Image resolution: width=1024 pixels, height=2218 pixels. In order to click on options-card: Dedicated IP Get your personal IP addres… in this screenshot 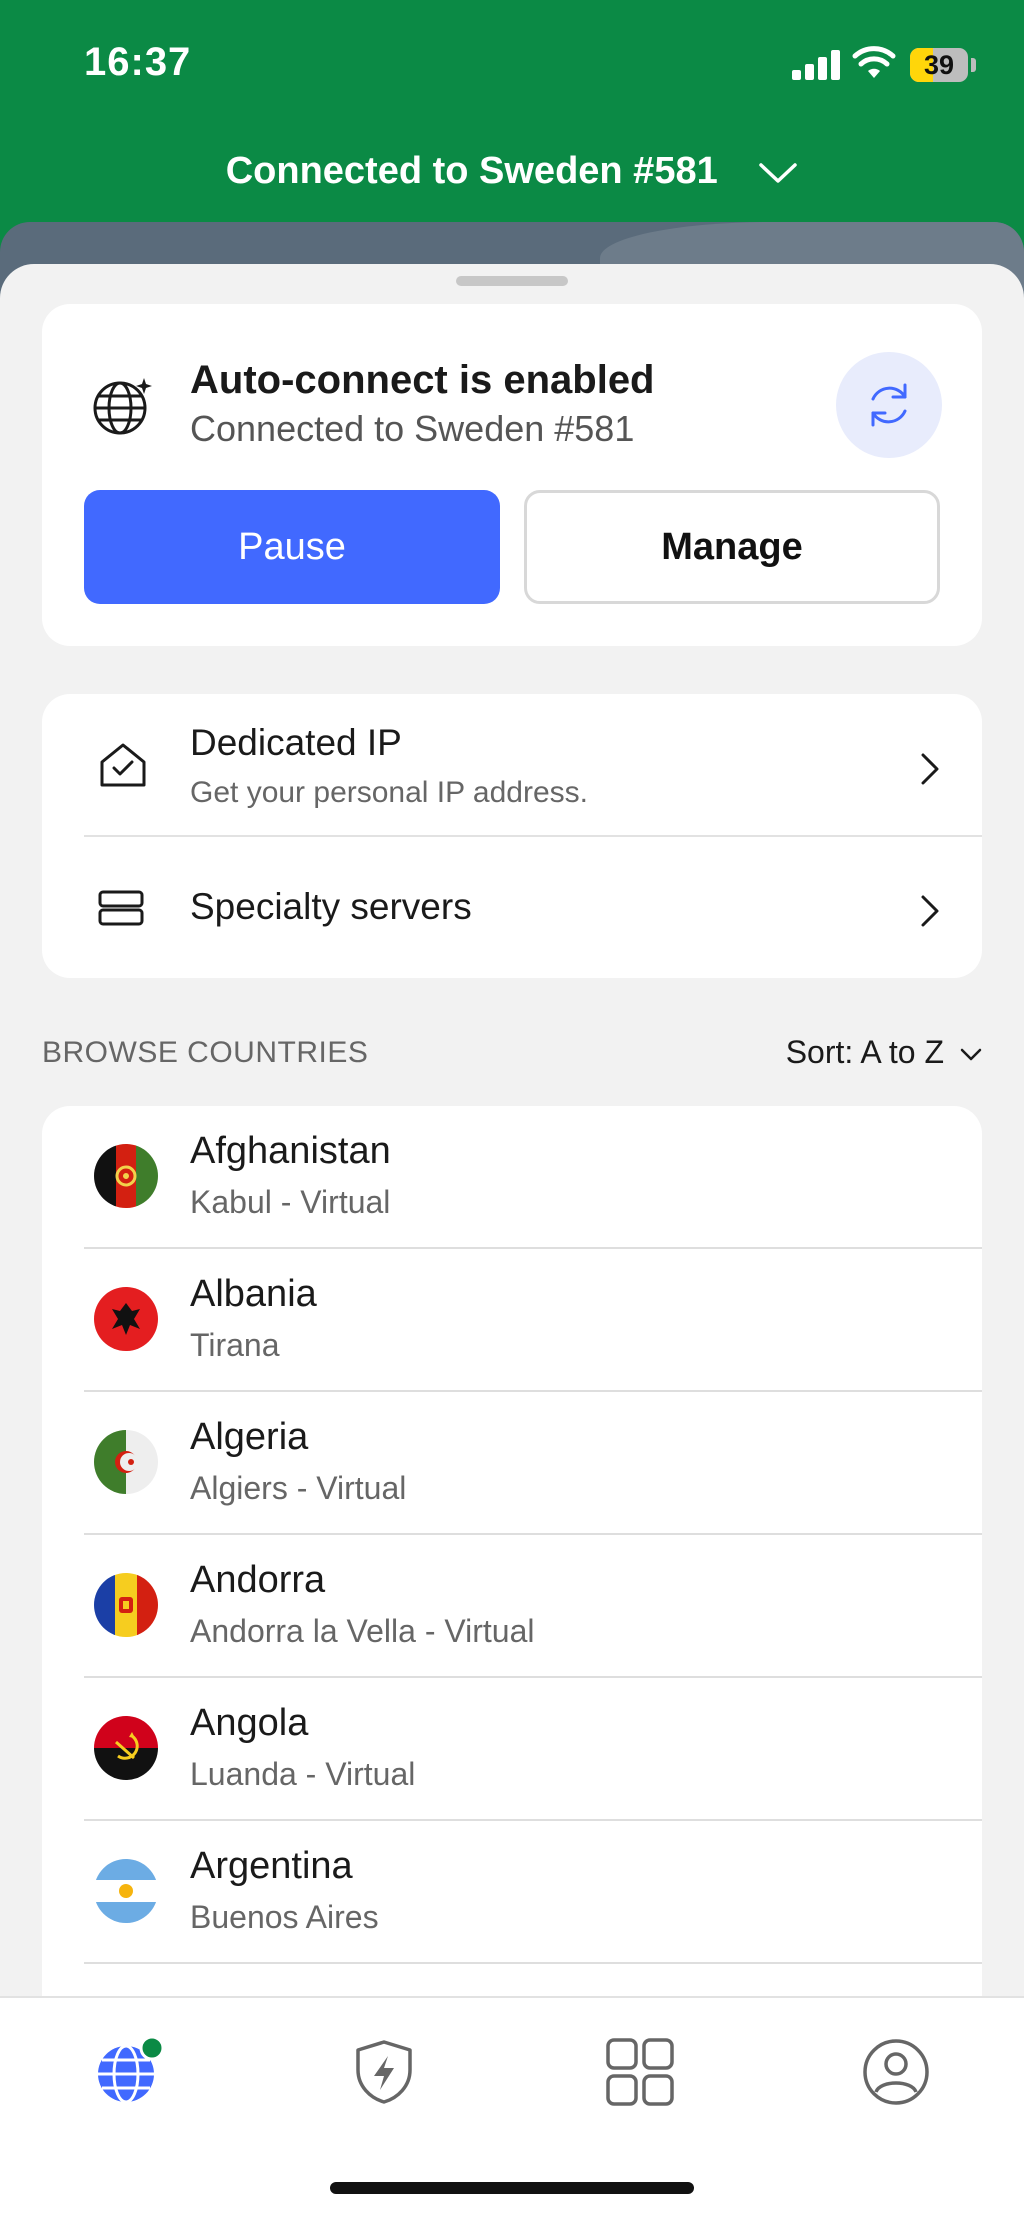, I will do `click(512, 836)`.